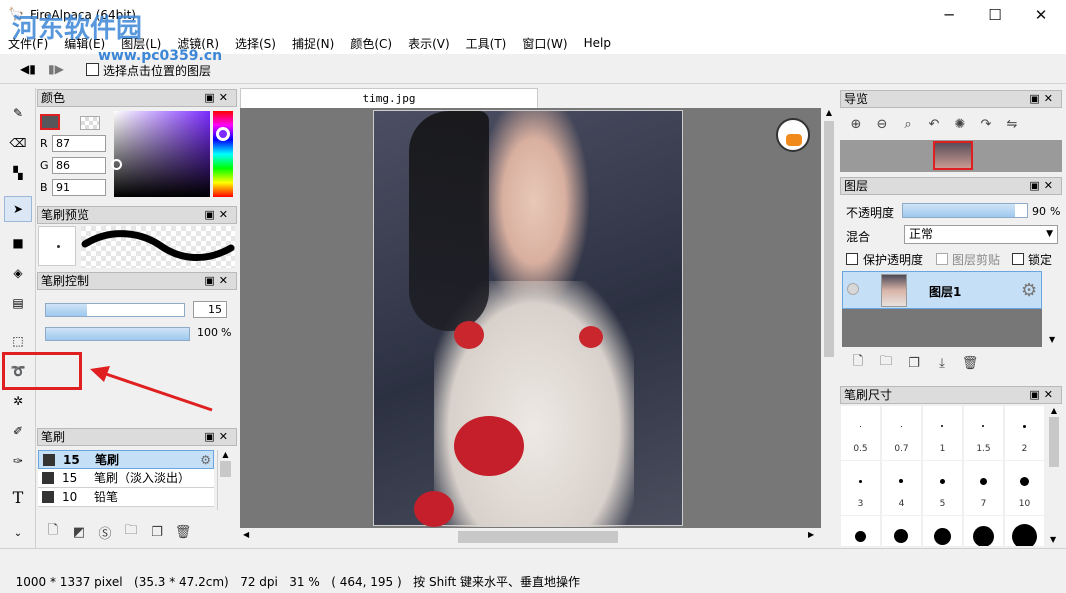 This screenshot has height=593, width=1066. What do you see at coordinates (852, 259) in the screenshot?
I see `protect-alpha-checkbox` at bounding box center [852, 259].